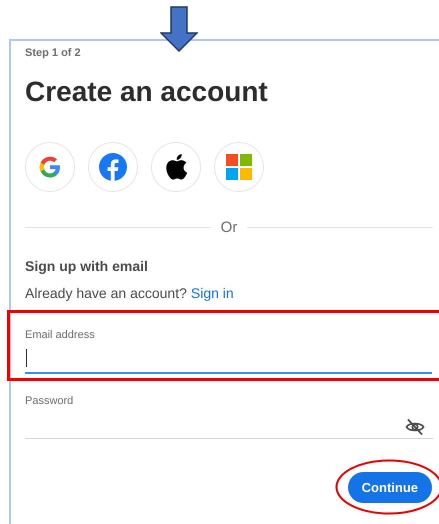  I want to click on apple-logo-icon, so click(176, 167).